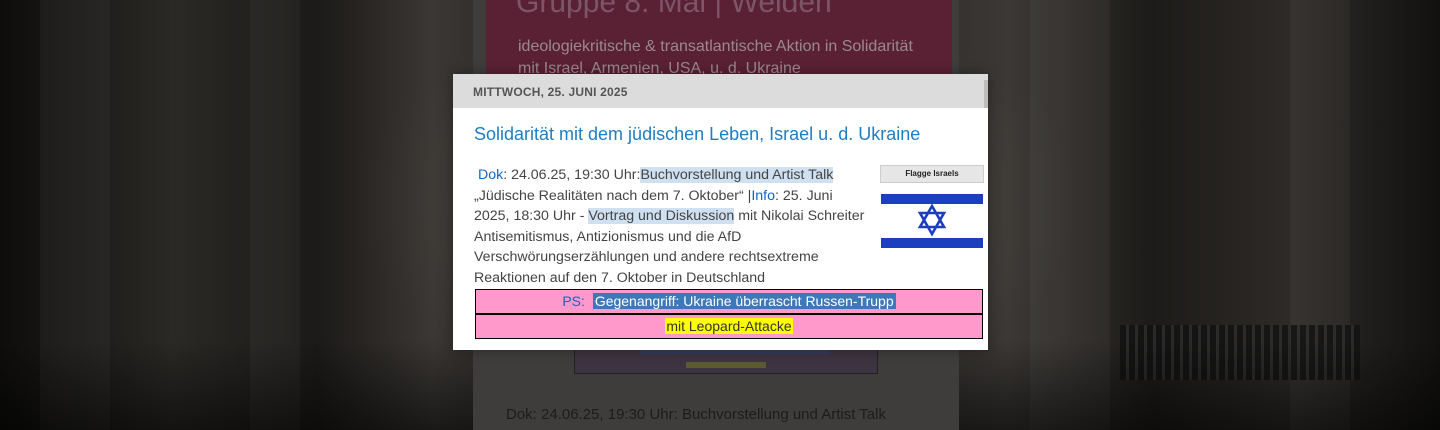 This screenshot has height=430, width=1440. I want to click on ps-label: PS:, so click(573, 301).